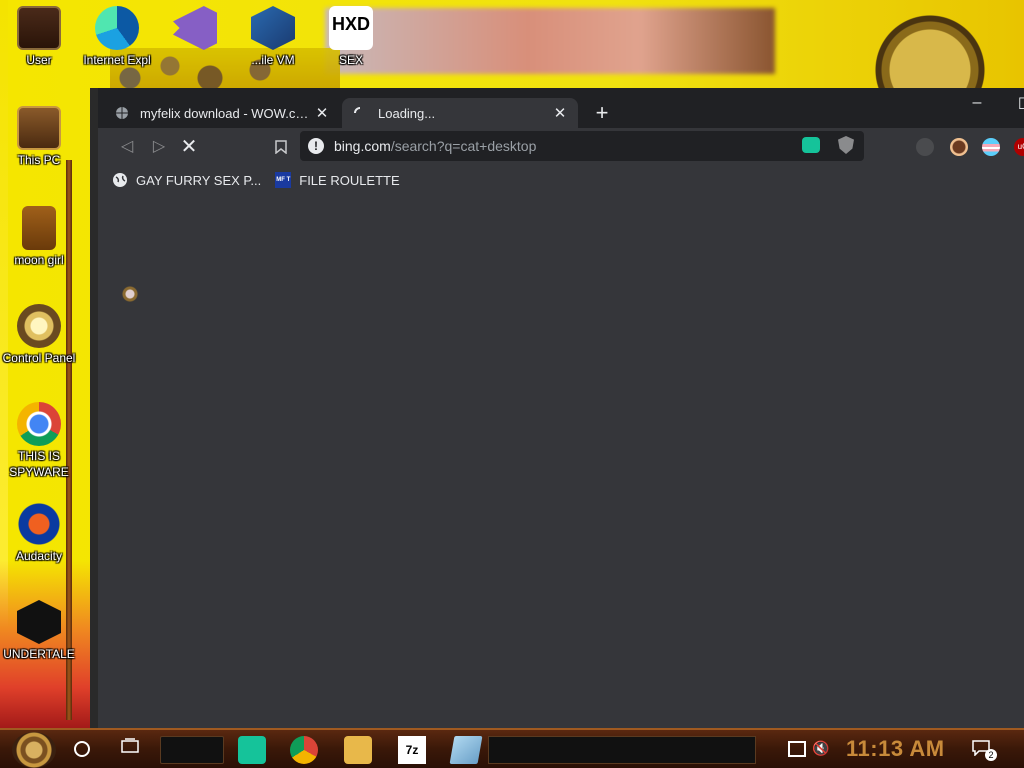 Image resolution: width=1024 pixels, height=768 pixels. Describe the element at coordinates (39, 622) in the screenshot. I see `unity-icon` at that location.